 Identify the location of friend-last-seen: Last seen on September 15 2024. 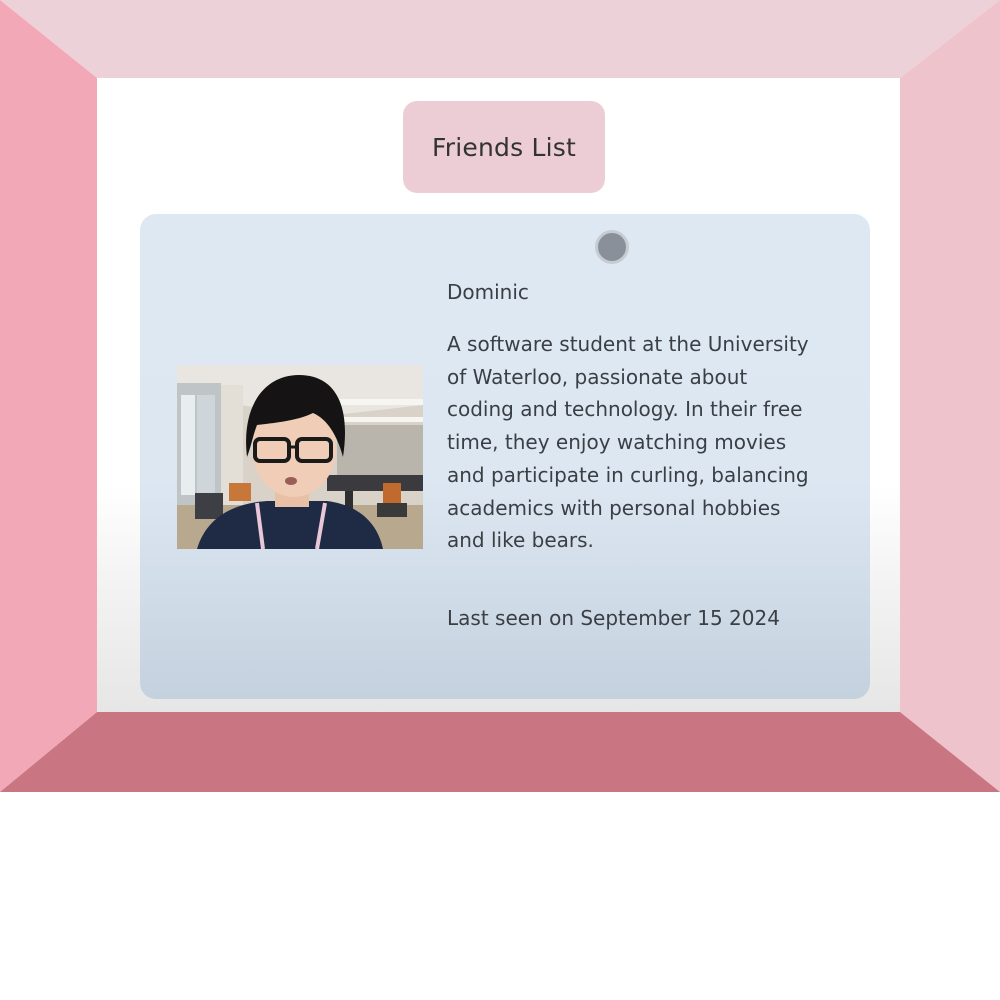
(613, 618).